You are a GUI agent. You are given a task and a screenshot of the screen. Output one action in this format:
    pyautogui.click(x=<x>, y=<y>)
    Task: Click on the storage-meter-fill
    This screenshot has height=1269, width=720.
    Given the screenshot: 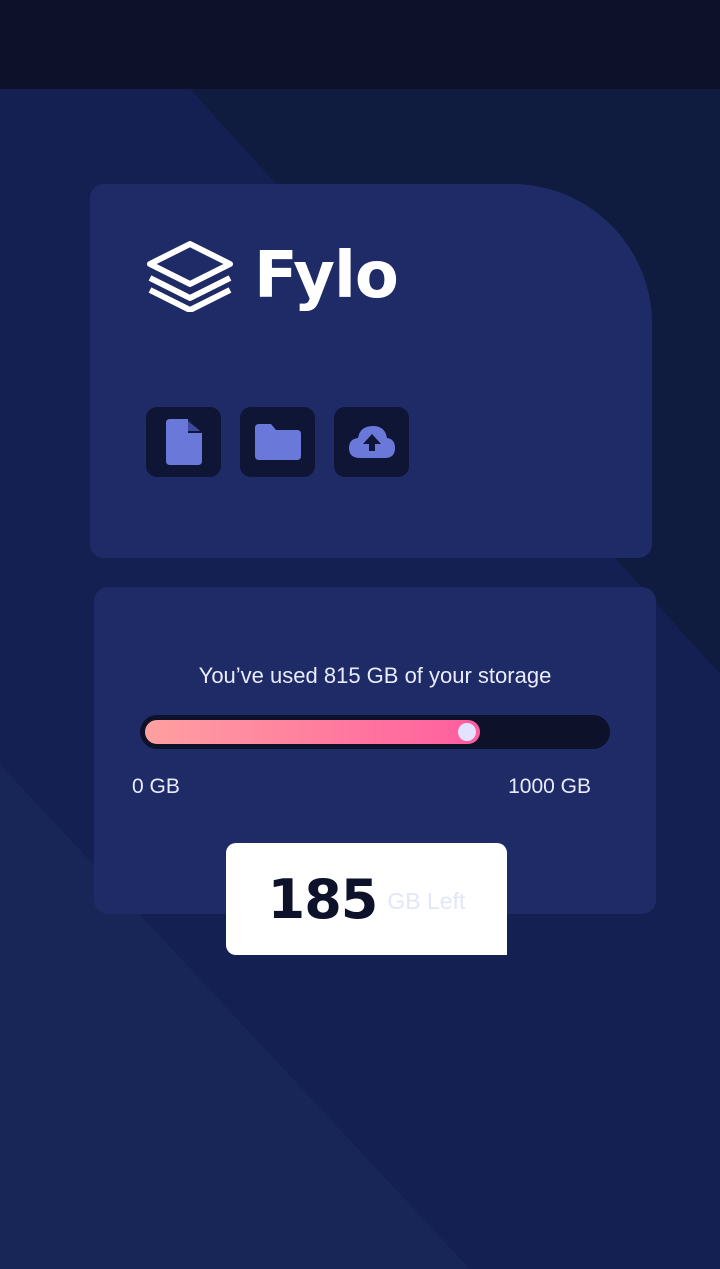 What is the action you would take?
    pyautogui.click(x=312, y=732)
    